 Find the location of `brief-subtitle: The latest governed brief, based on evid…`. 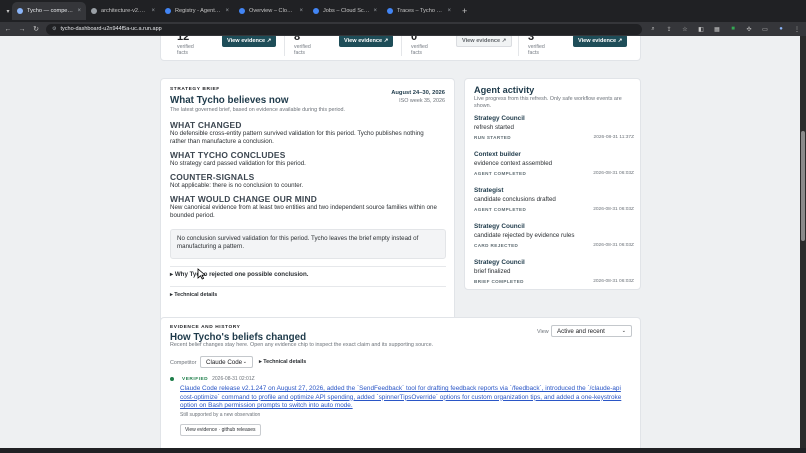

brief-subtitle: The latest governed brief, based on evid… is located at coordinates (258, 110).